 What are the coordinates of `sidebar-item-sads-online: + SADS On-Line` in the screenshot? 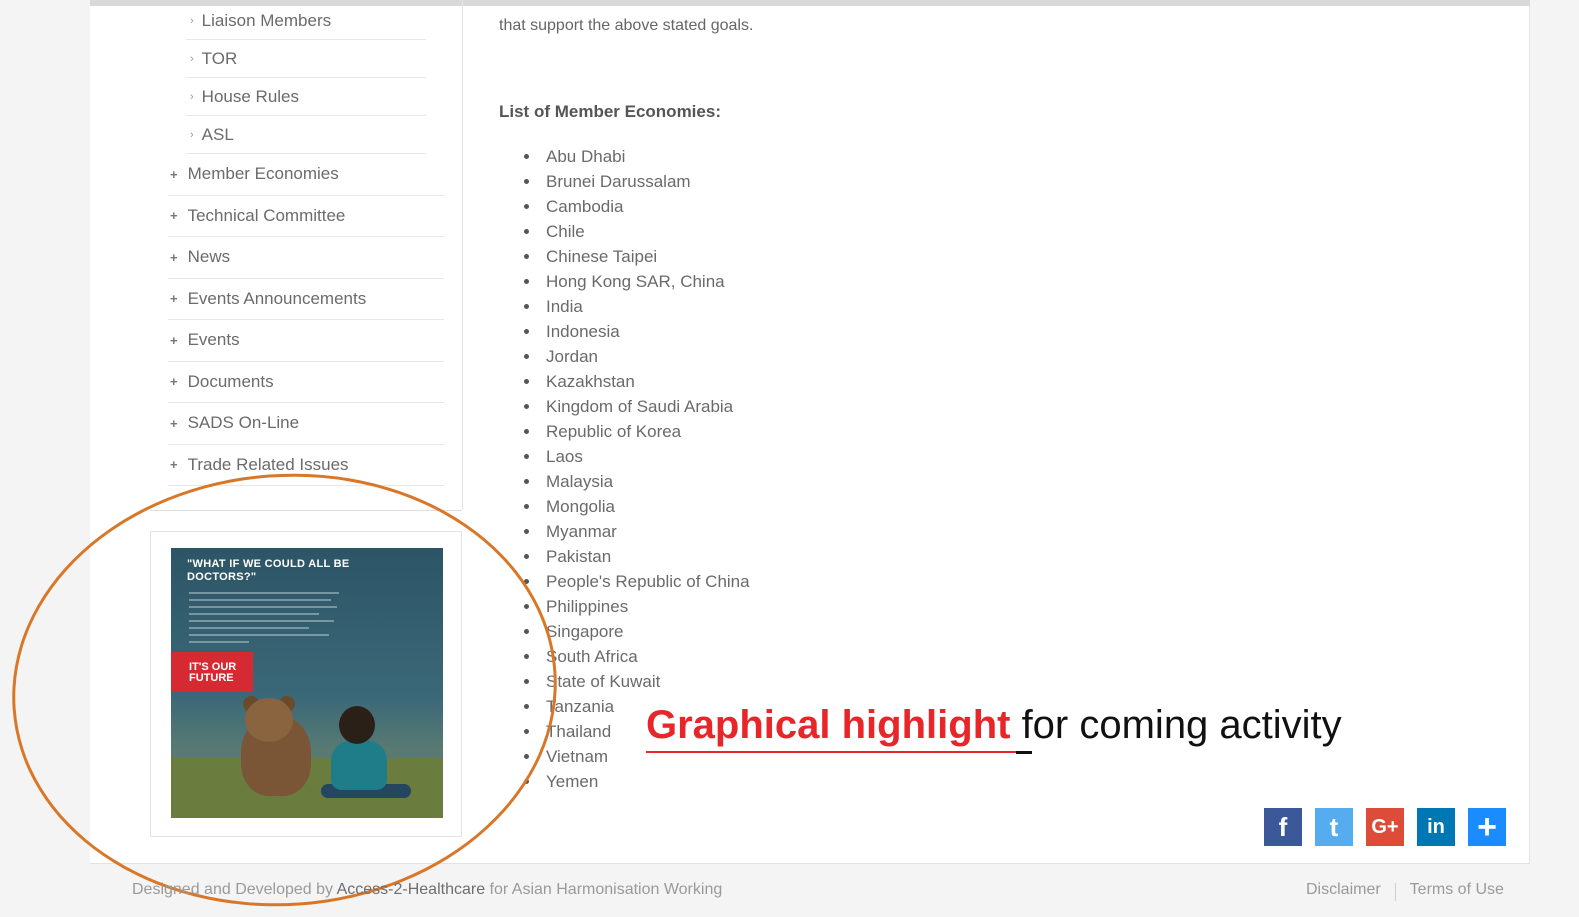 It's located at (306, 424).